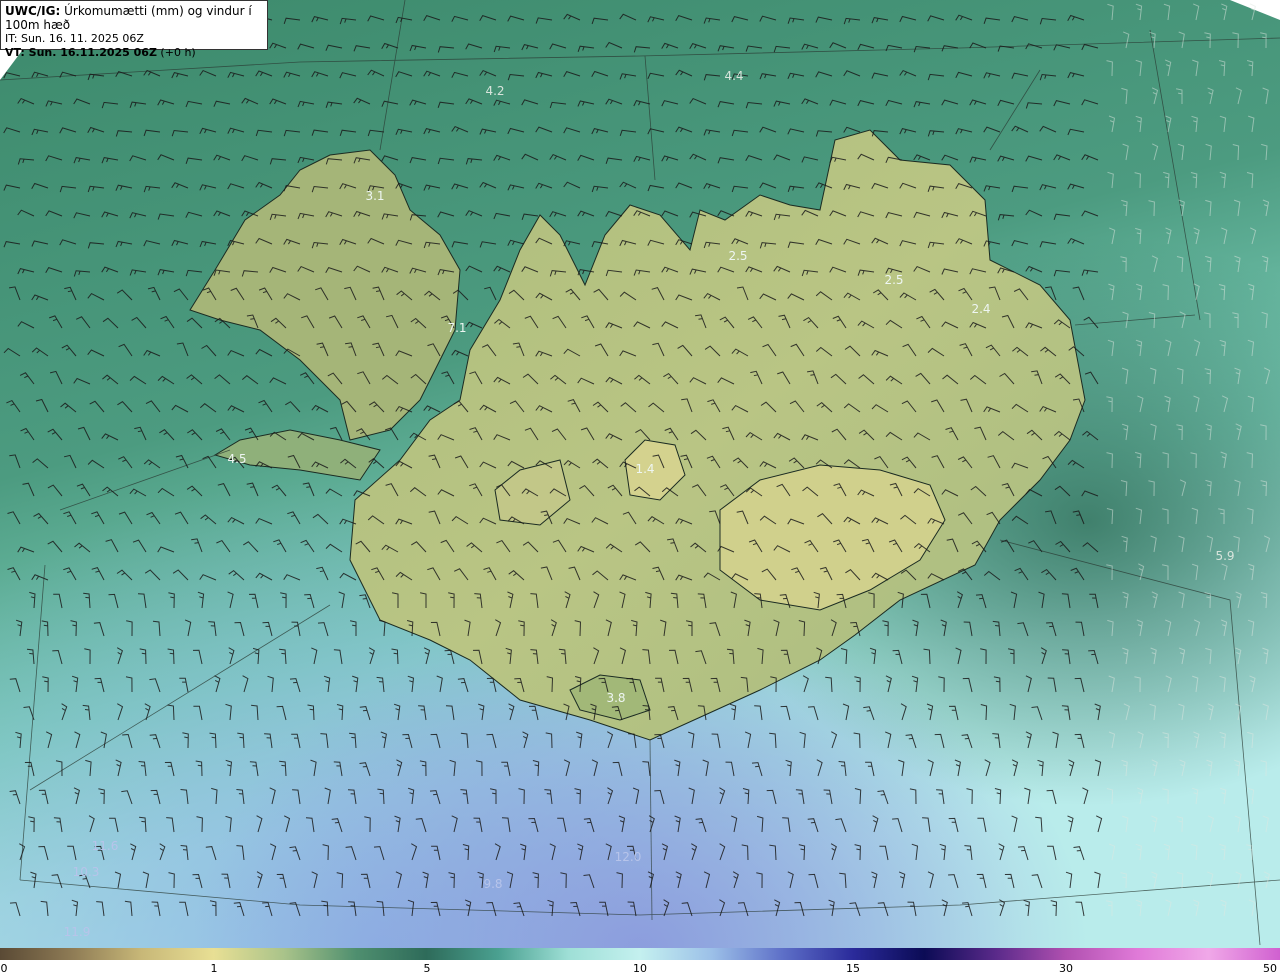  Describe the element at coordinates (981, 309) in the screenshot. I see `value-label: 2.4` at that location.